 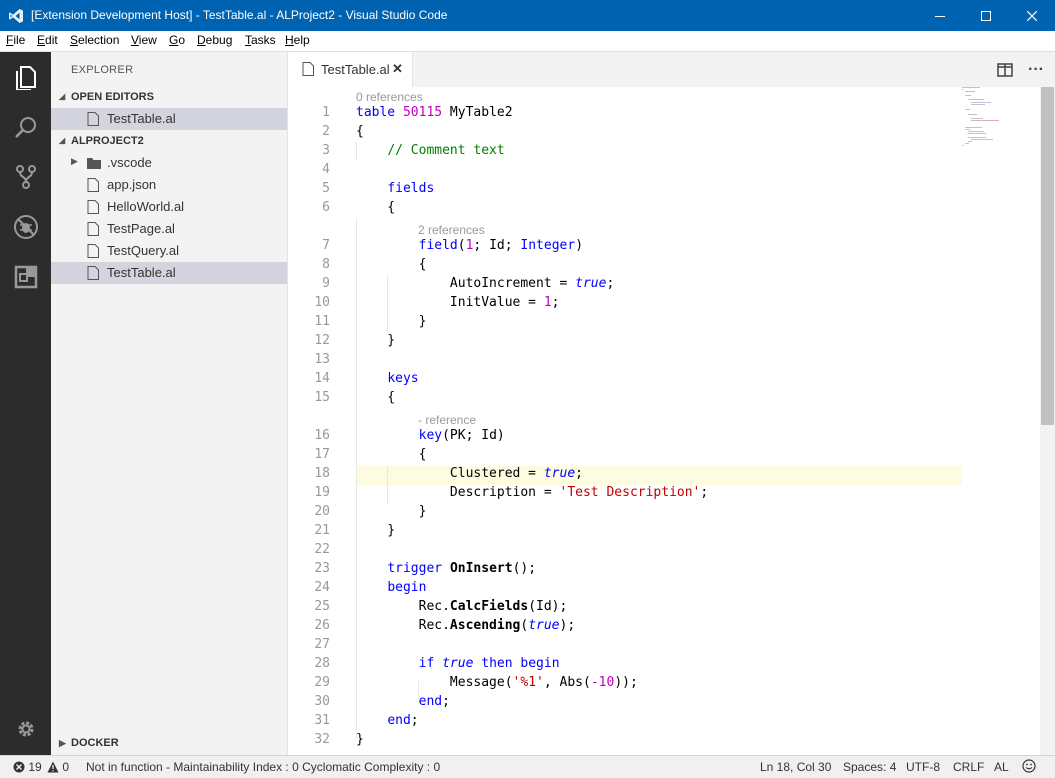 I want to click on feedback-button, so click(x=1029, y=767).